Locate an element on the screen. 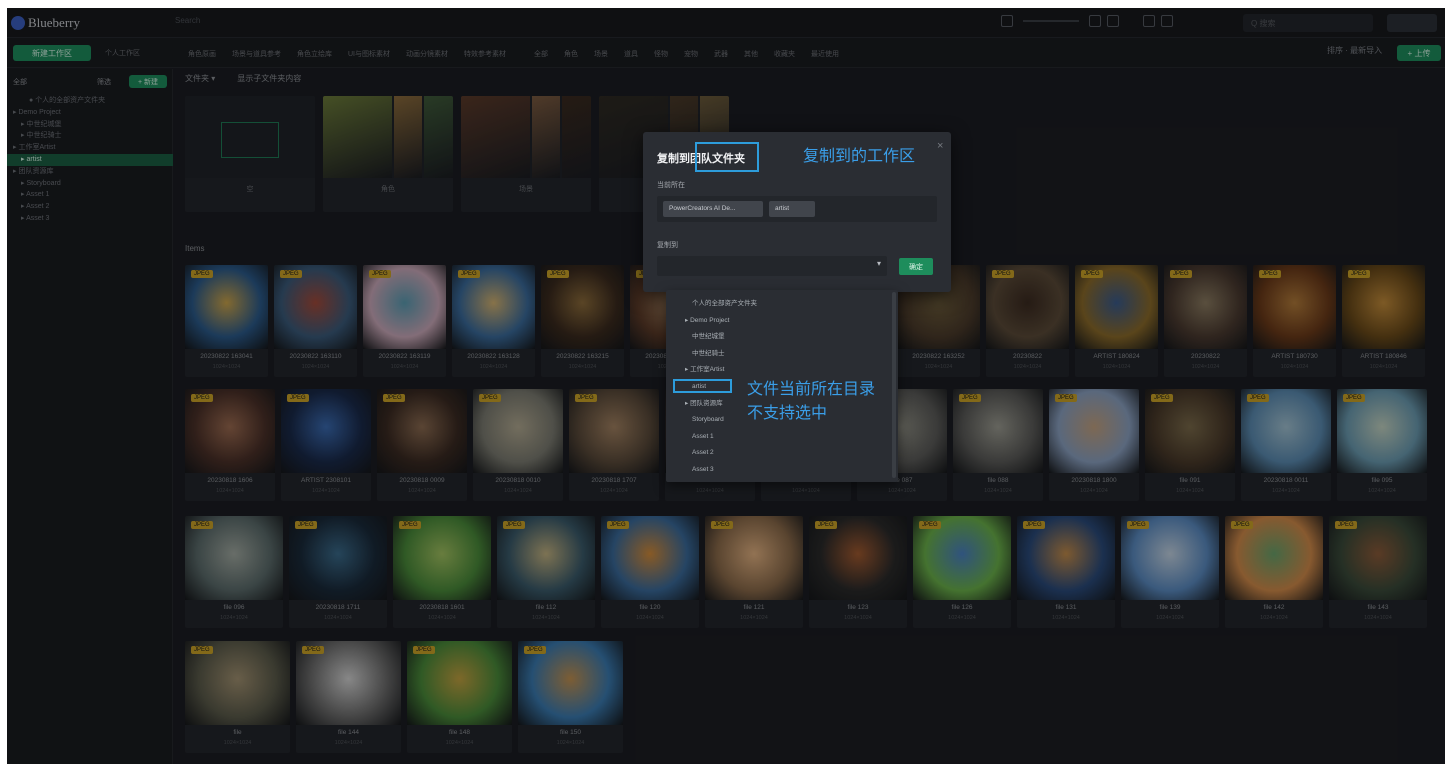 This screenshot has width=1452, height=768. asset-card: JPEG file 142 1024×1024 is located at coordinates (1274, 572).